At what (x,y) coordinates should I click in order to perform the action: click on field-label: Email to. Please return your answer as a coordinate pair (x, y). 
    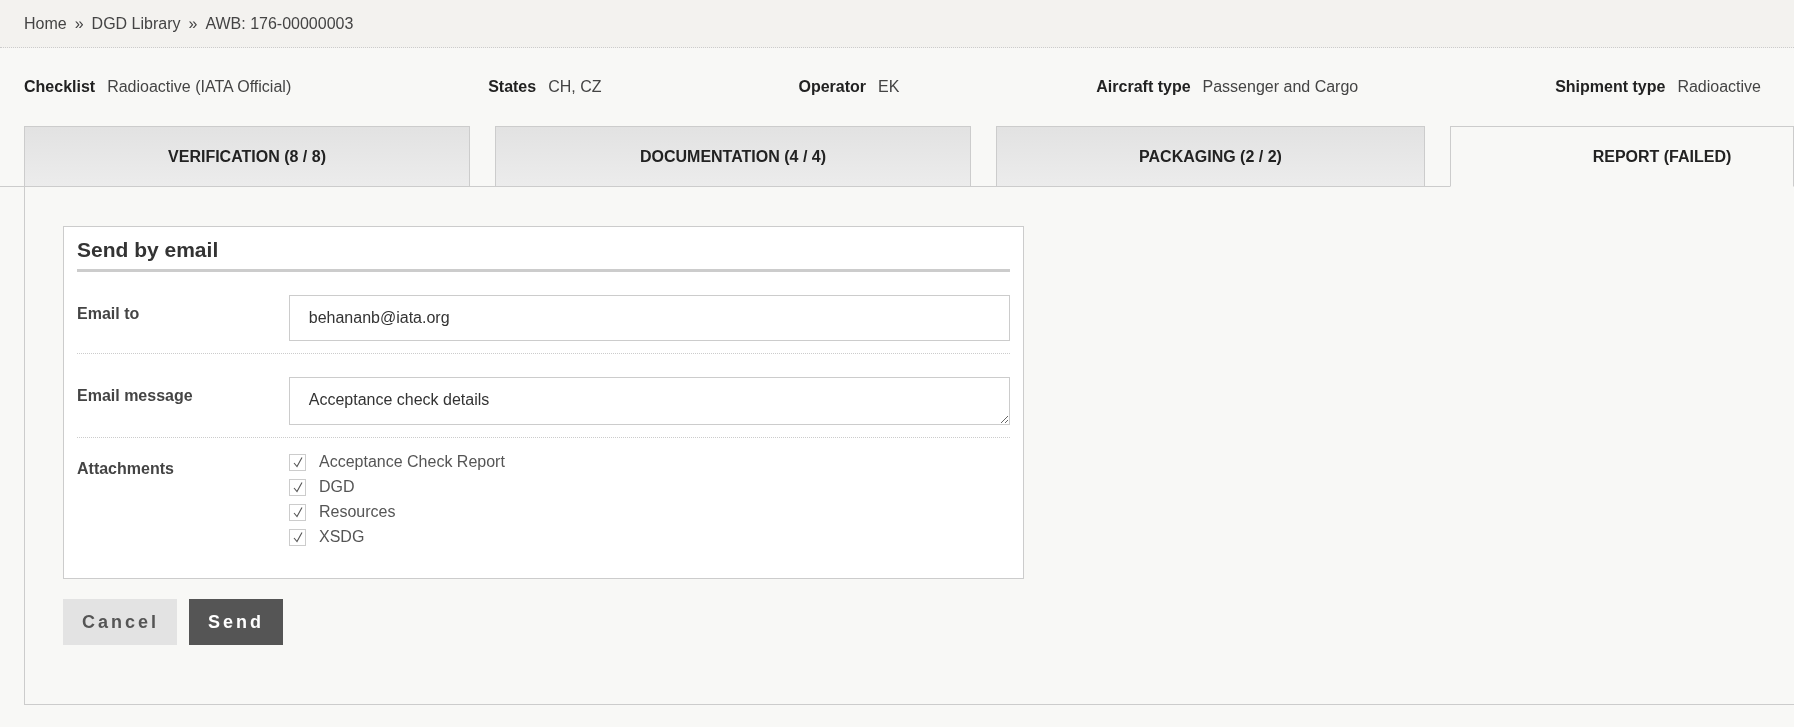
    Looking at the image, I should click on (109, 314).